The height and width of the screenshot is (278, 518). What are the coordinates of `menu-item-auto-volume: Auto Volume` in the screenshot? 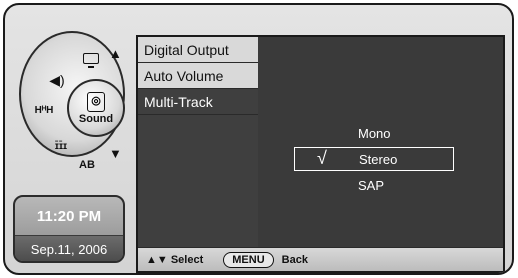 It's located at (198, 76).